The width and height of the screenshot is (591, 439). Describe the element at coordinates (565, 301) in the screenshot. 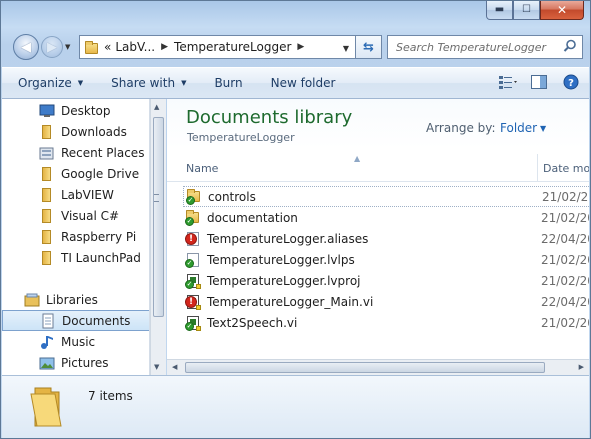

I see `file-date: 22/04/20` at that location.